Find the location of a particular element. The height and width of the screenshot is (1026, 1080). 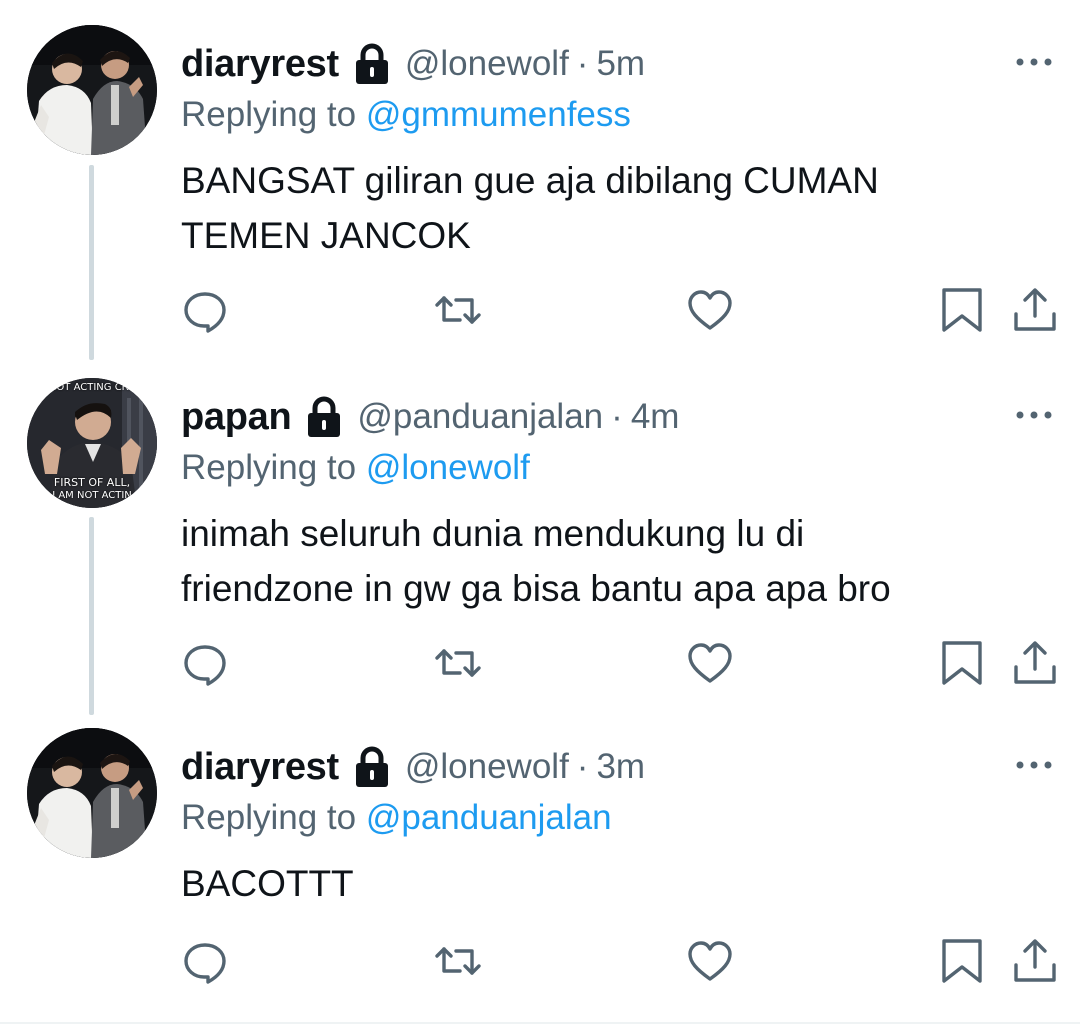

timestamp: 4m is located at coordinates (655, 417).